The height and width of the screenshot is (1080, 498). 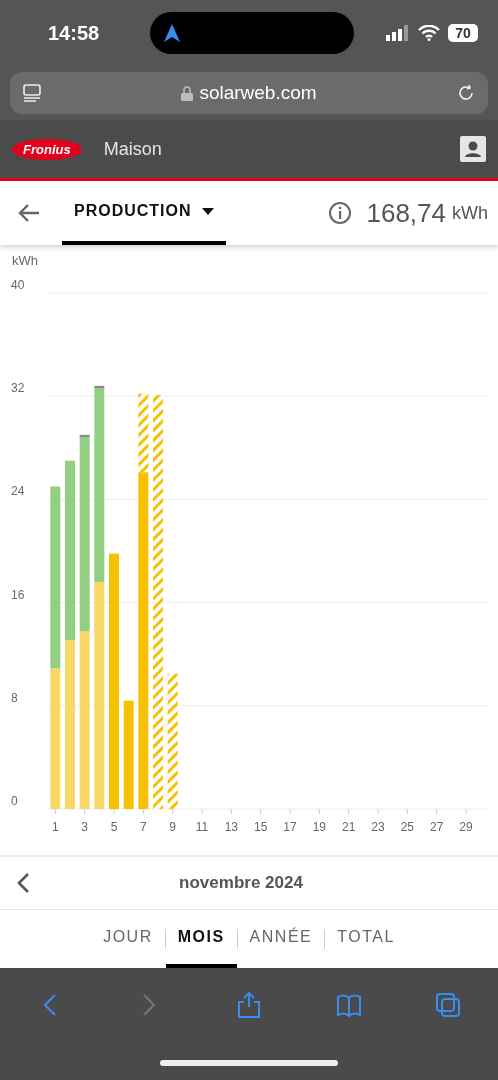 What do you see at coordinates (18, 285) in the screenshot?
I see `tick-label: 40` at bounding box center [18, 285].